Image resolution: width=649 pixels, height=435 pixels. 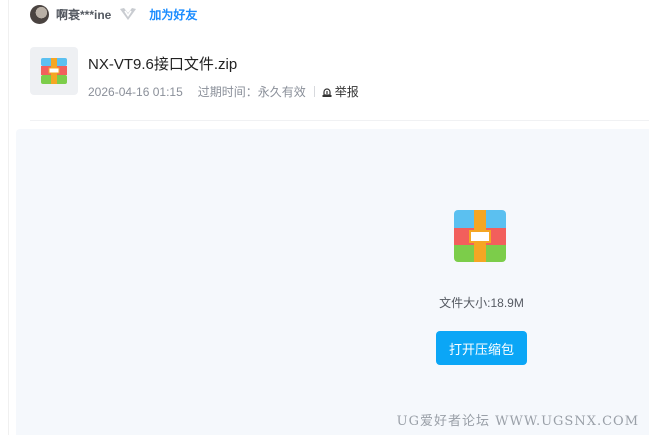 What do you see at coordinates (227, 92) in the screenshot?
I see `expire-label: 过期时间：` at bounding box center [227, 92].